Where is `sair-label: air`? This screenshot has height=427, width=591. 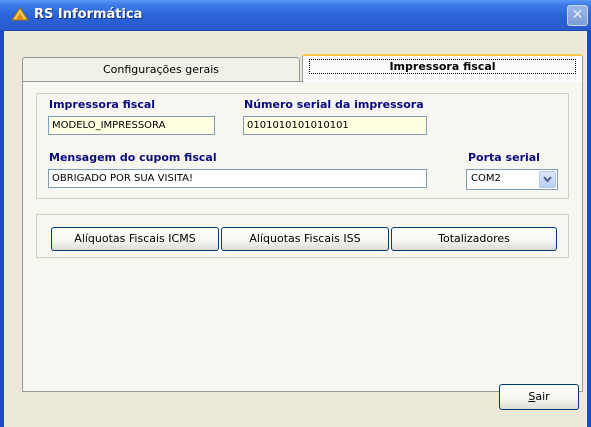 sair-label: air is located at coordinates (542, 396).